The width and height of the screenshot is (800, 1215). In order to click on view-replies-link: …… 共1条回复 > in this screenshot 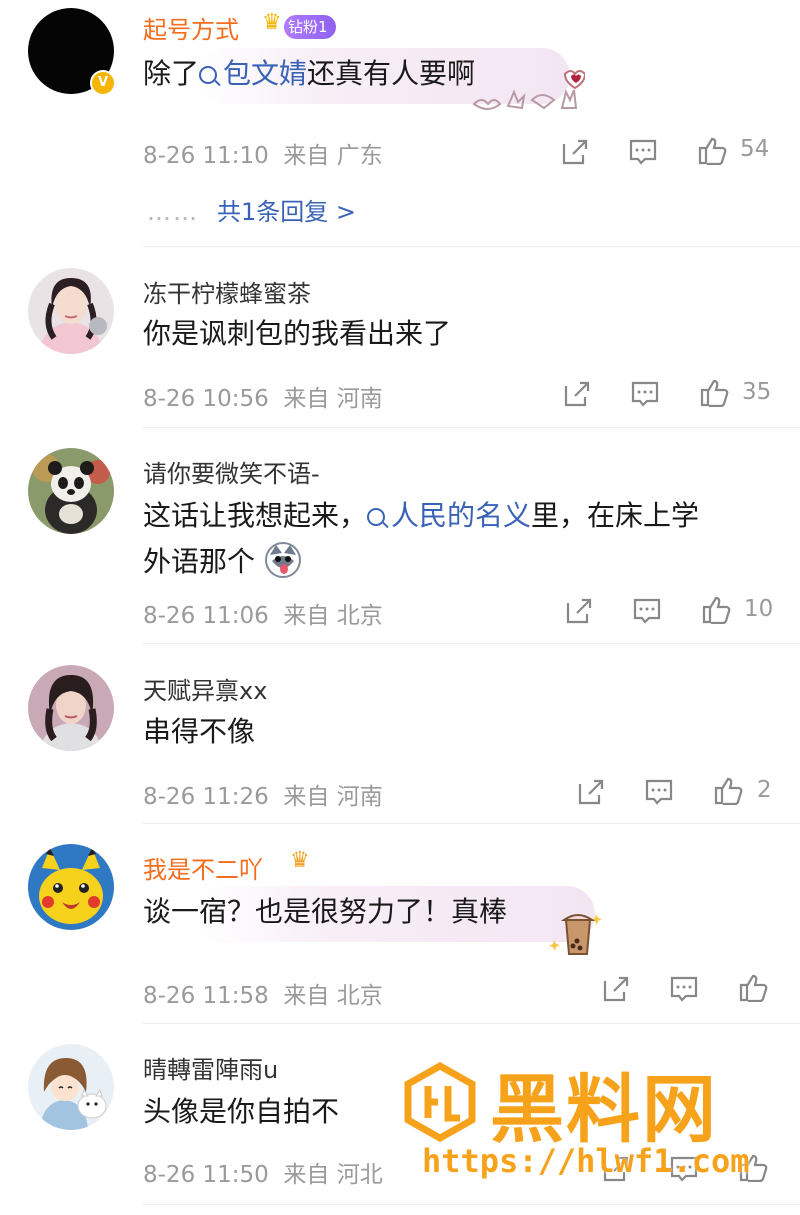, I will do `click(251, 209)`.